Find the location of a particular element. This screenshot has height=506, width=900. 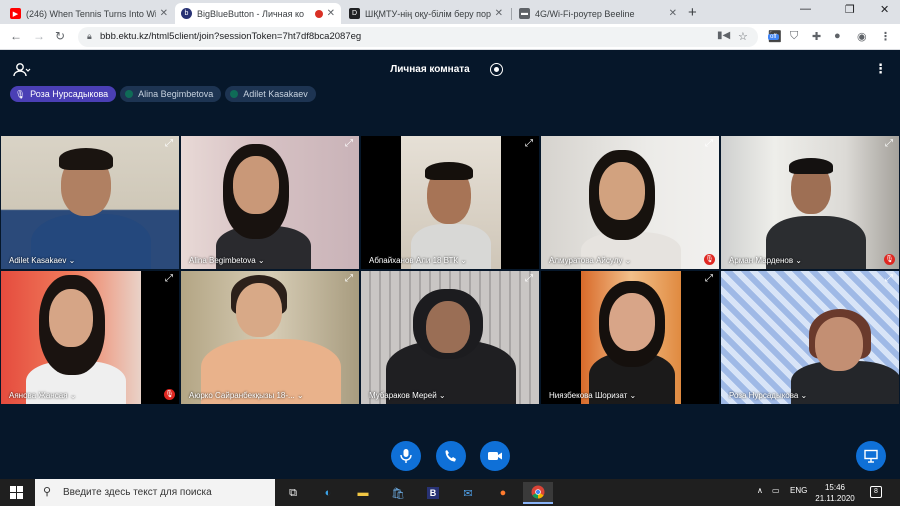

participant-name: Ниязбекова Шоризат ⌄ is located at coordinates (592, 395).